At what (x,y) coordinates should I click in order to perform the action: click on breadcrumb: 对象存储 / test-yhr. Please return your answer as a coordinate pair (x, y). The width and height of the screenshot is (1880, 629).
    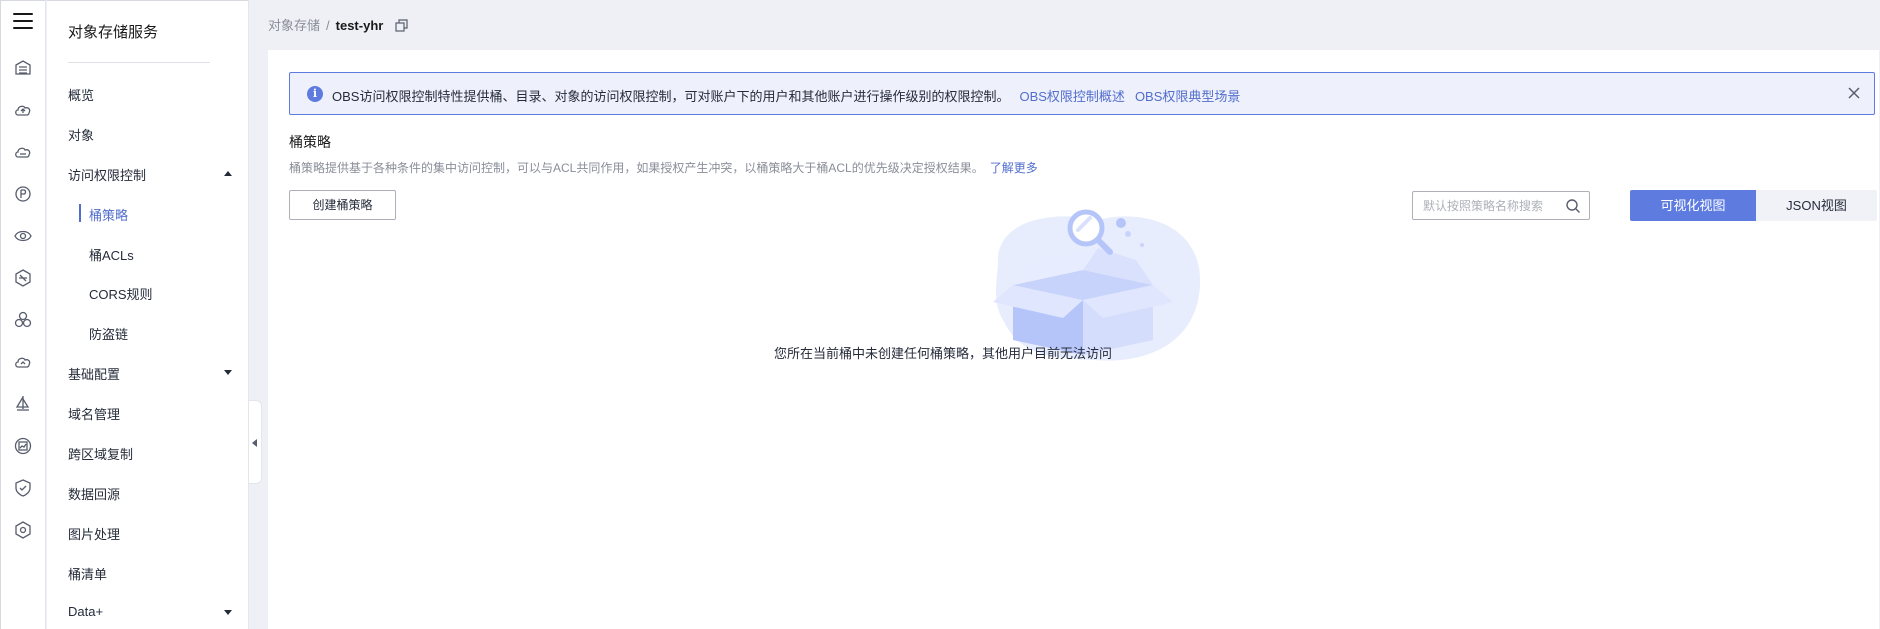
    Looking at the image, I should click on (338, 24).